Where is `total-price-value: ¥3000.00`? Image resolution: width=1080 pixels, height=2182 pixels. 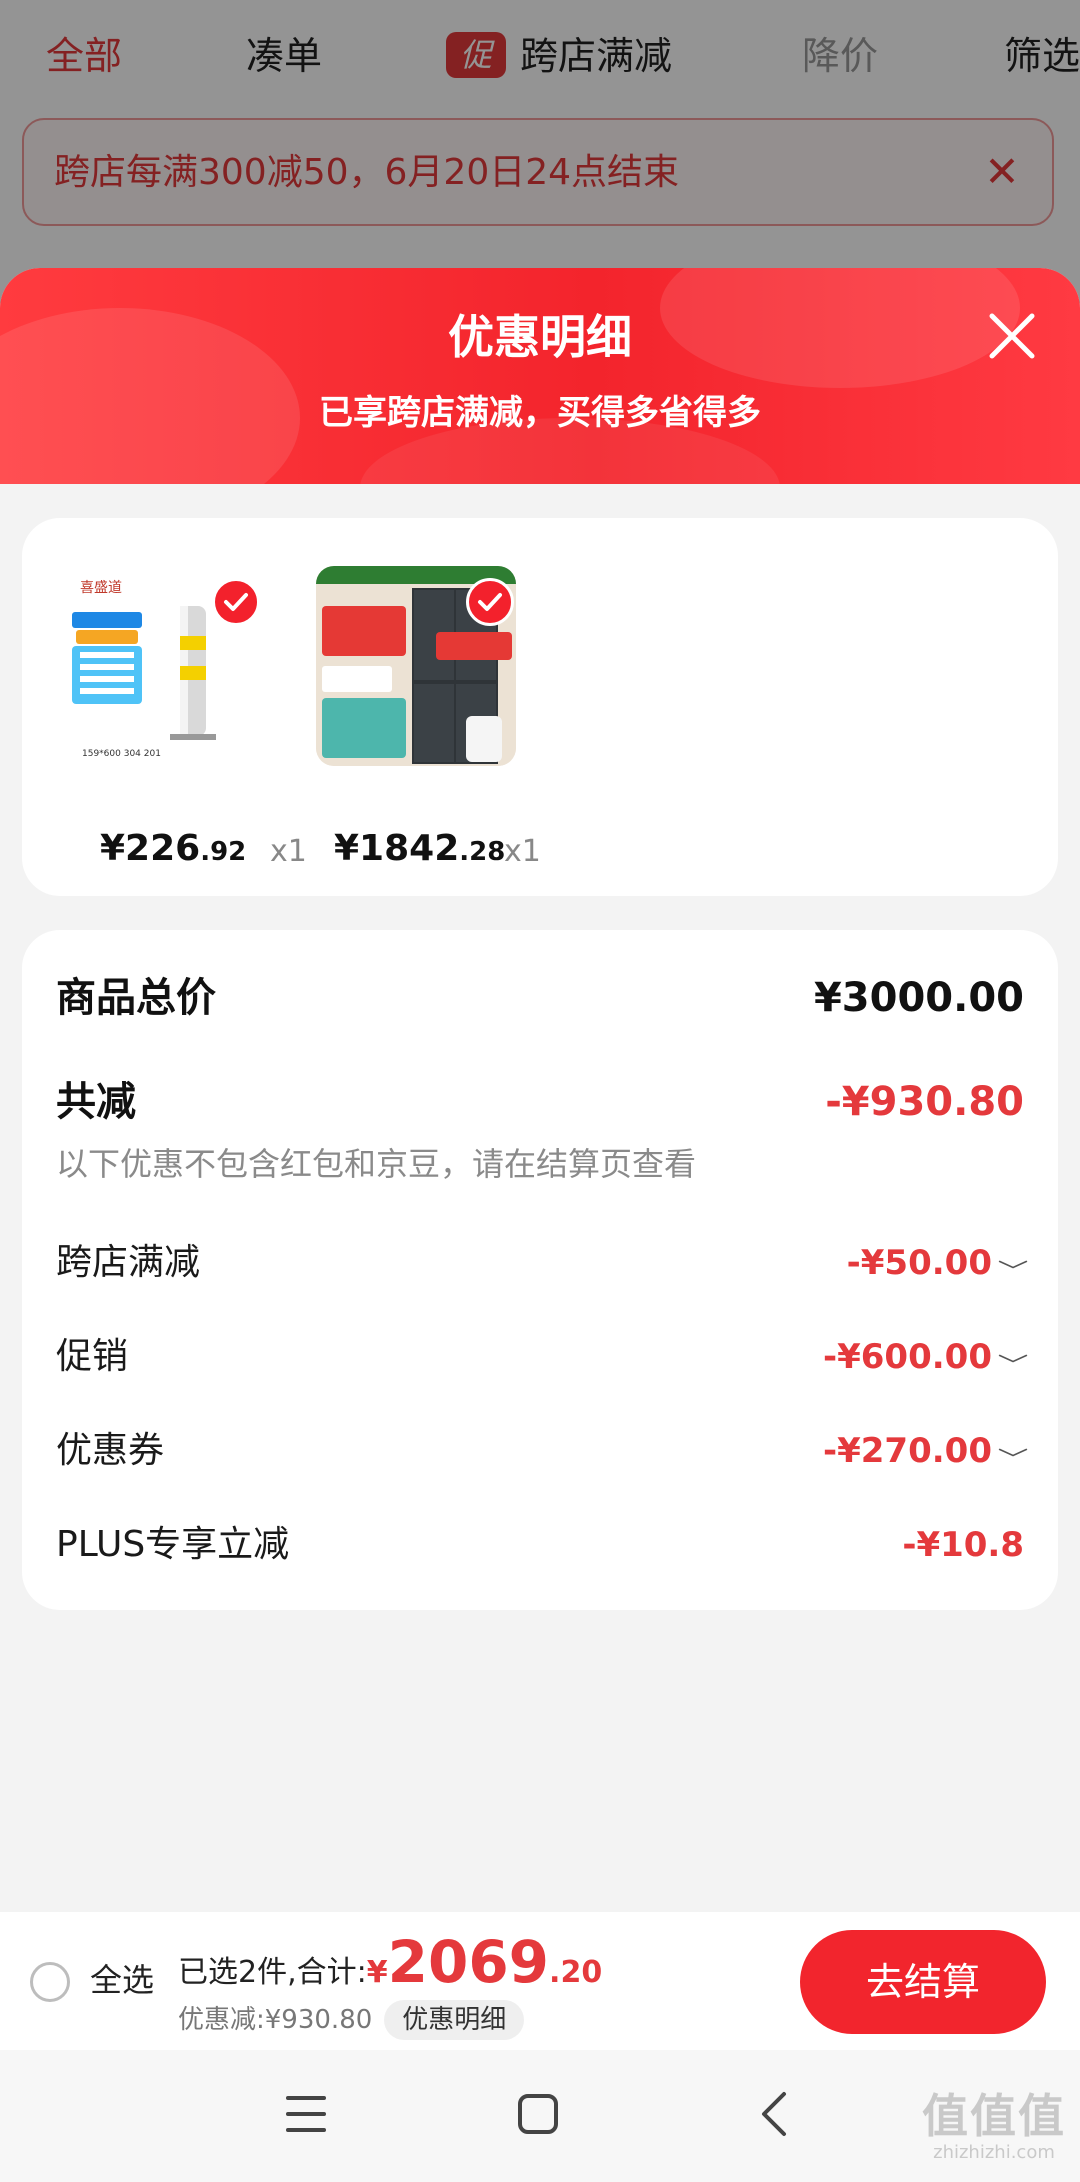
total-price-value: ¥3000.00 is located at coordinates (918, 998).